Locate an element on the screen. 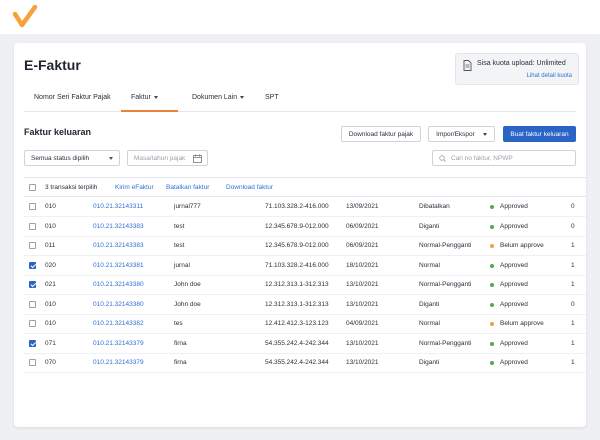 This screenshot has height=440, width=600. npwp-value: 12.345.678.9-012.000 is located at coordinates (297, 226).